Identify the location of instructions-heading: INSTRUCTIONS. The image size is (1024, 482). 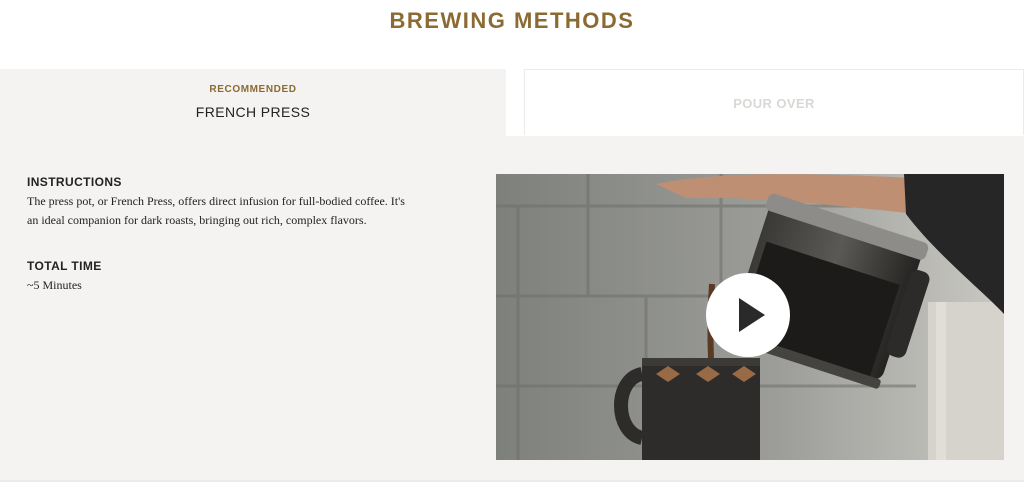
(74, 182).